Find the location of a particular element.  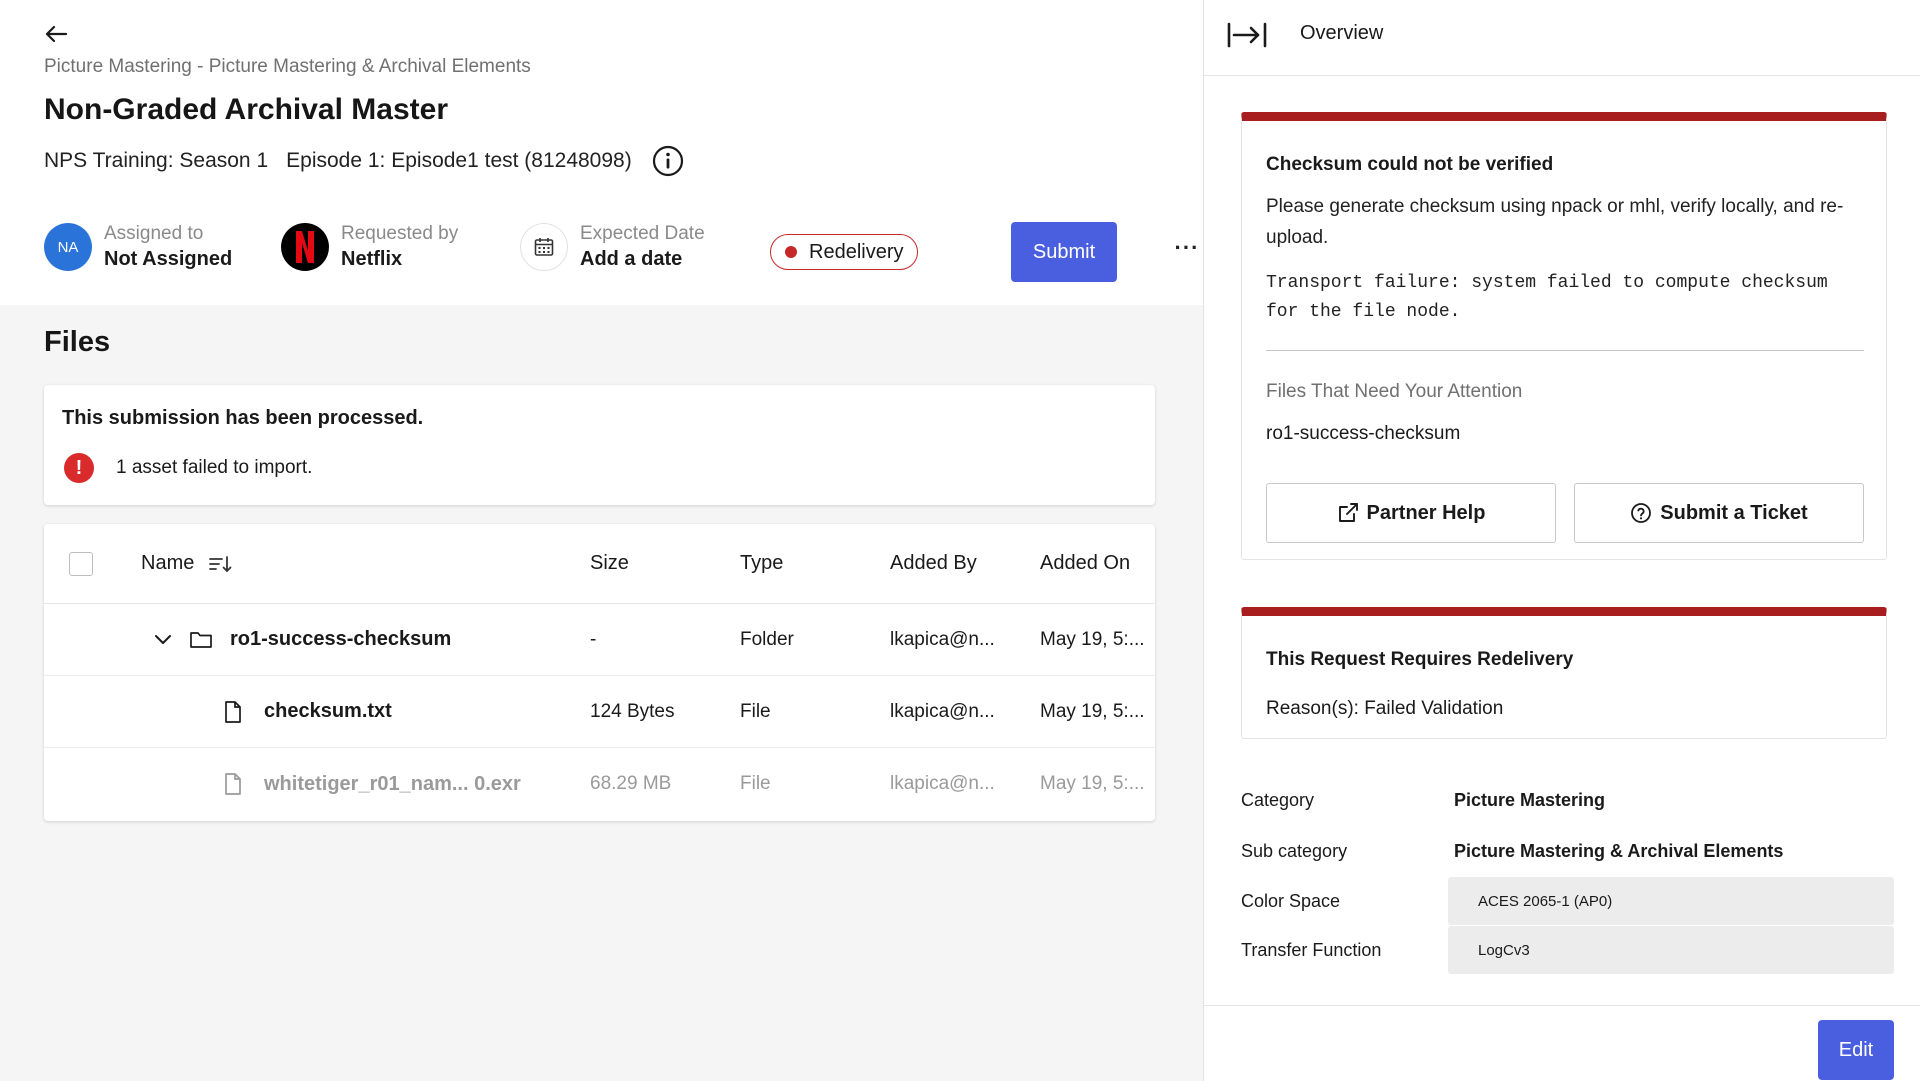

calendar-icon is located at coordinates (544, 247).